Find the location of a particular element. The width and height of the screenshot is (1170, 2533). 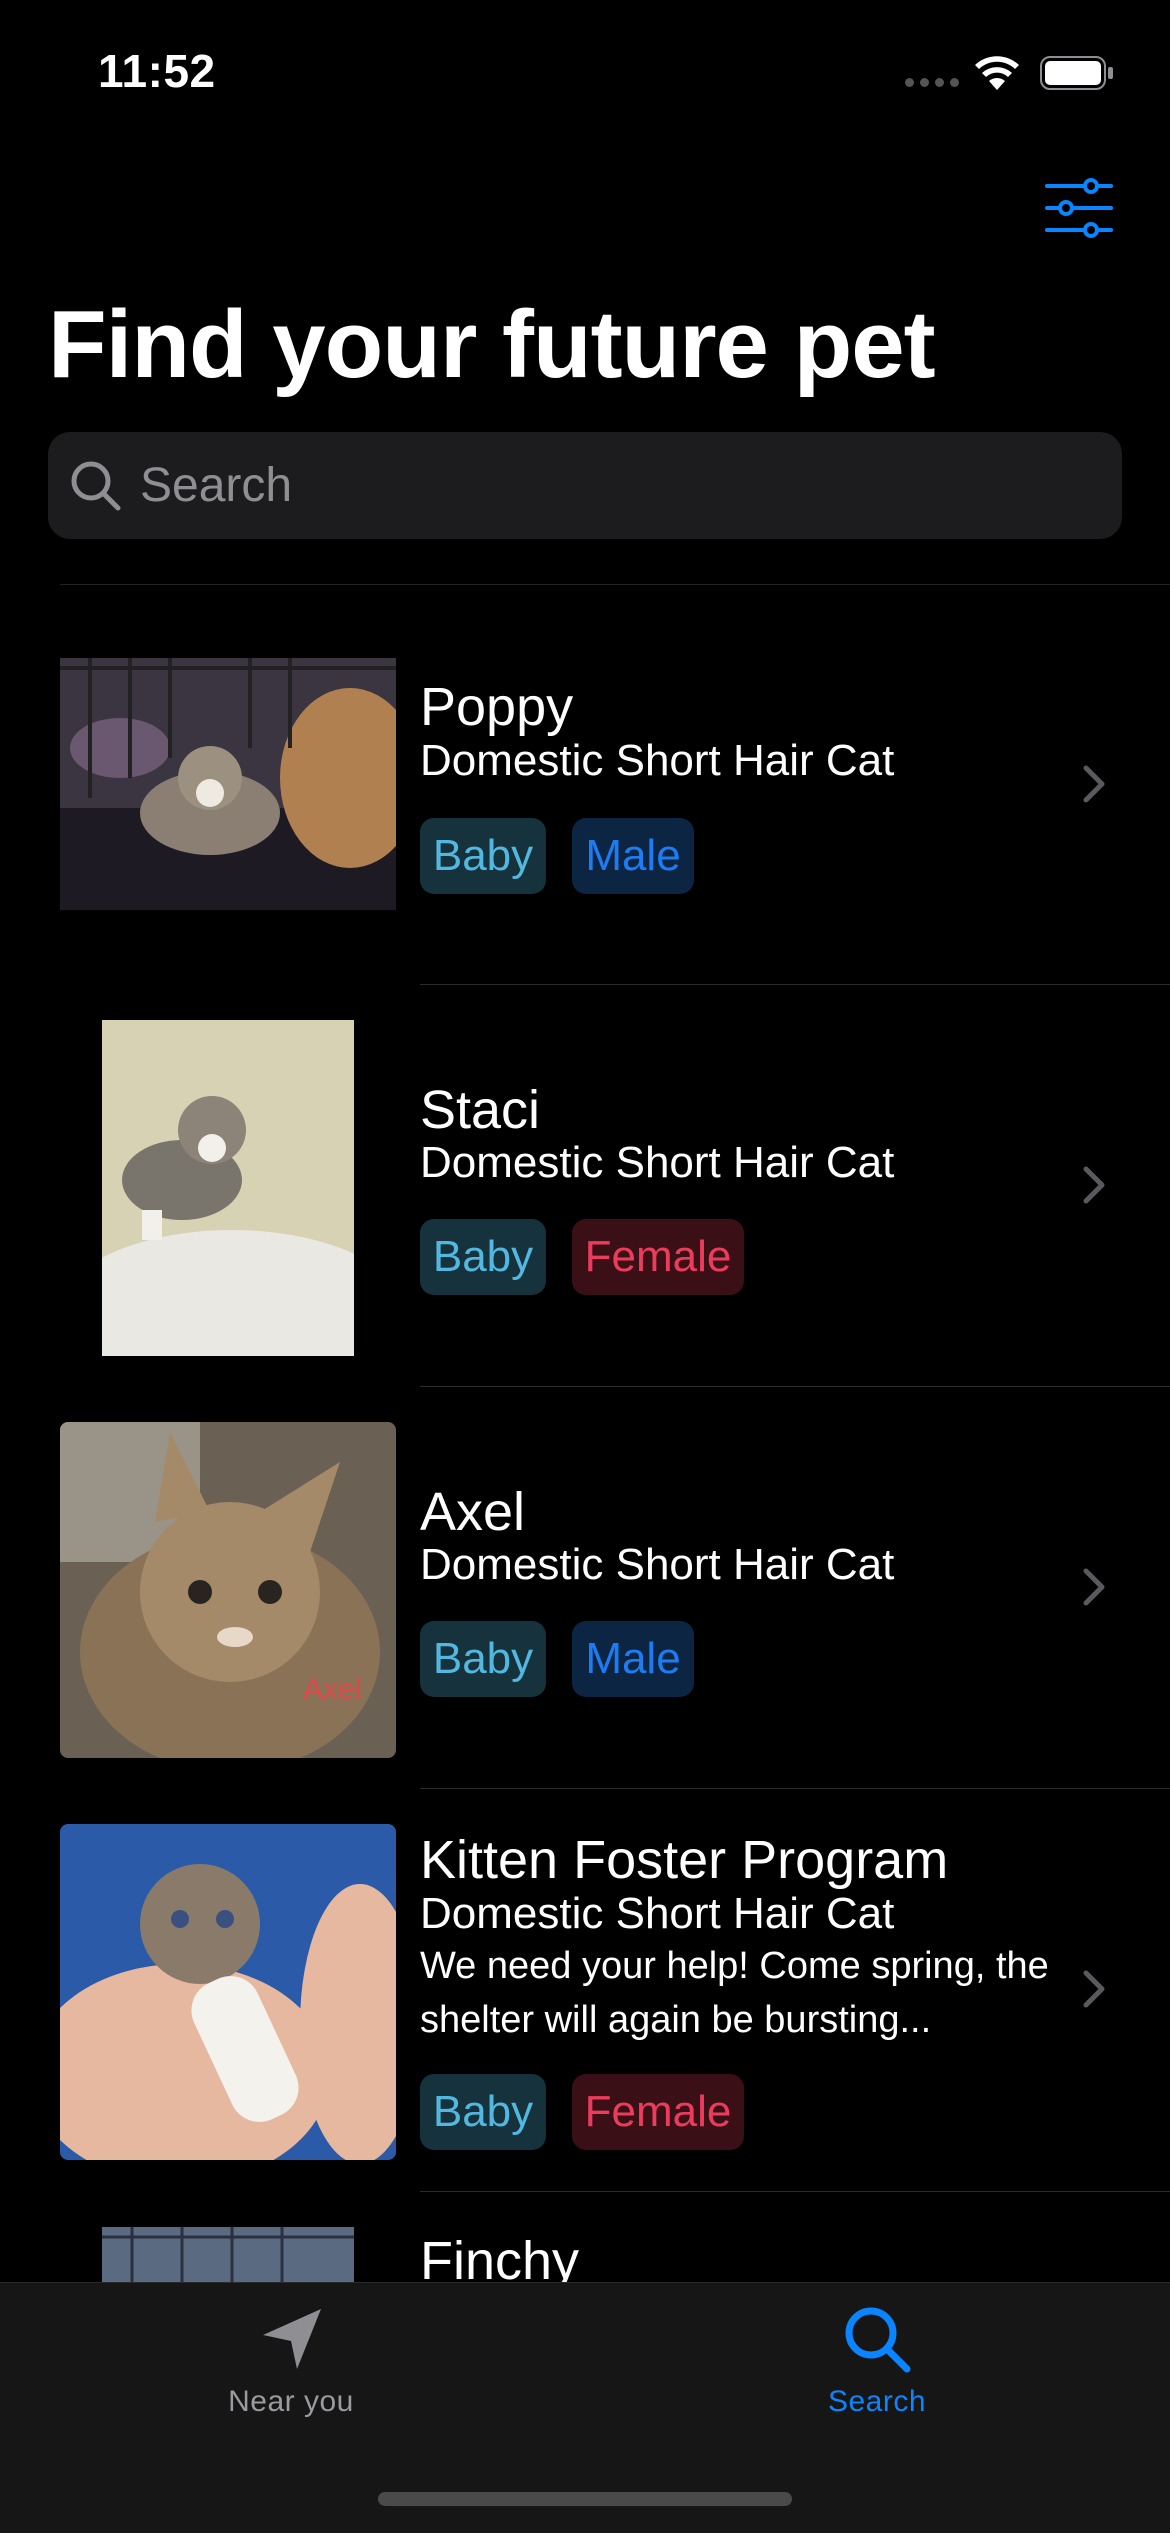

tab-search: Search is located at coordinates (877, 2363).